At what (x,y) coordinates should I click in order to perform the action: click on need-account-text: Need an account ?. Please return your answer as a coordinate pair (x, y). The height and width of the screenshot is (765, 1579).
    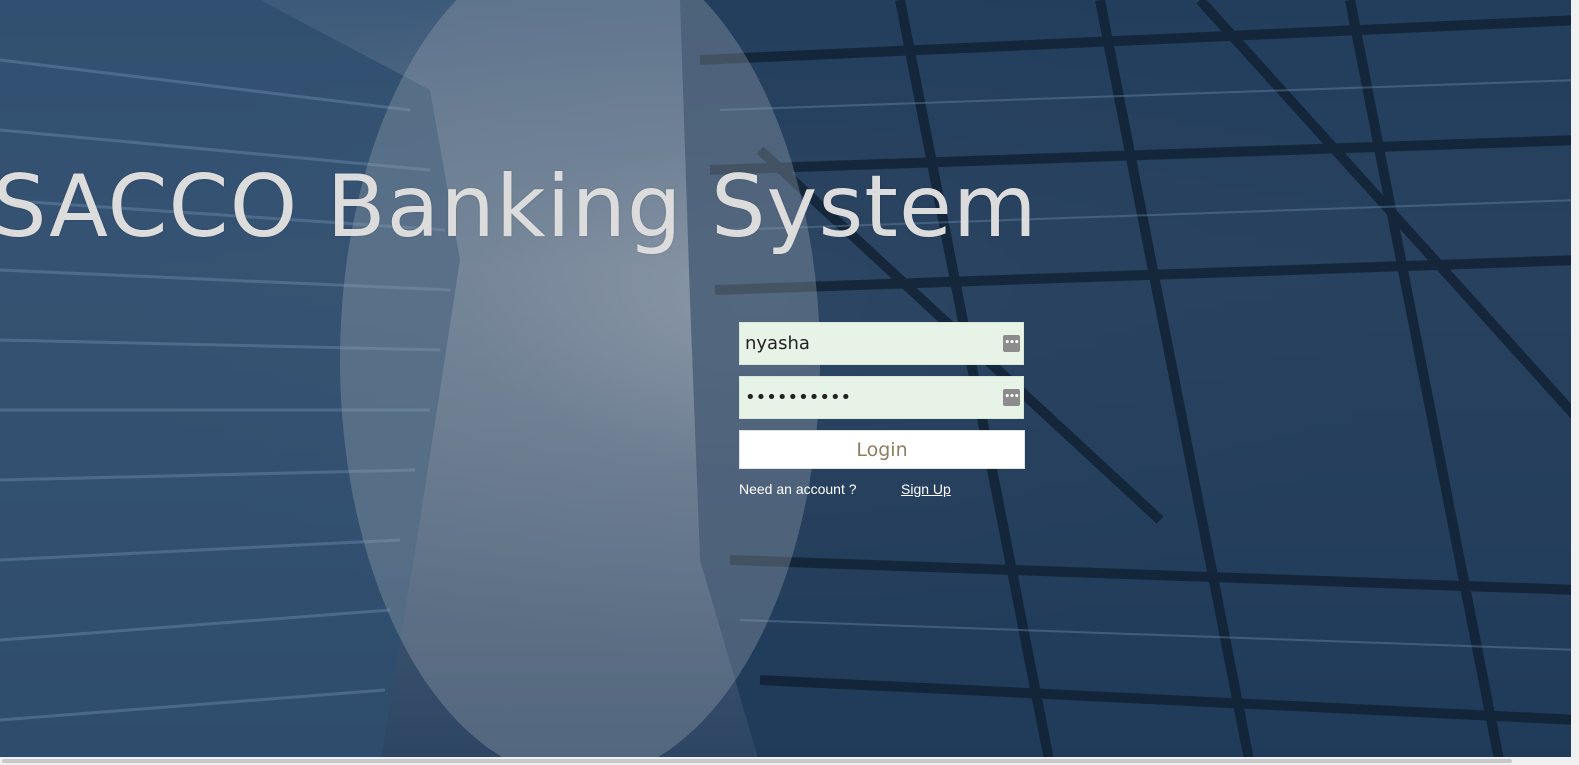
    Looking at the image, I should click on (798, 489).